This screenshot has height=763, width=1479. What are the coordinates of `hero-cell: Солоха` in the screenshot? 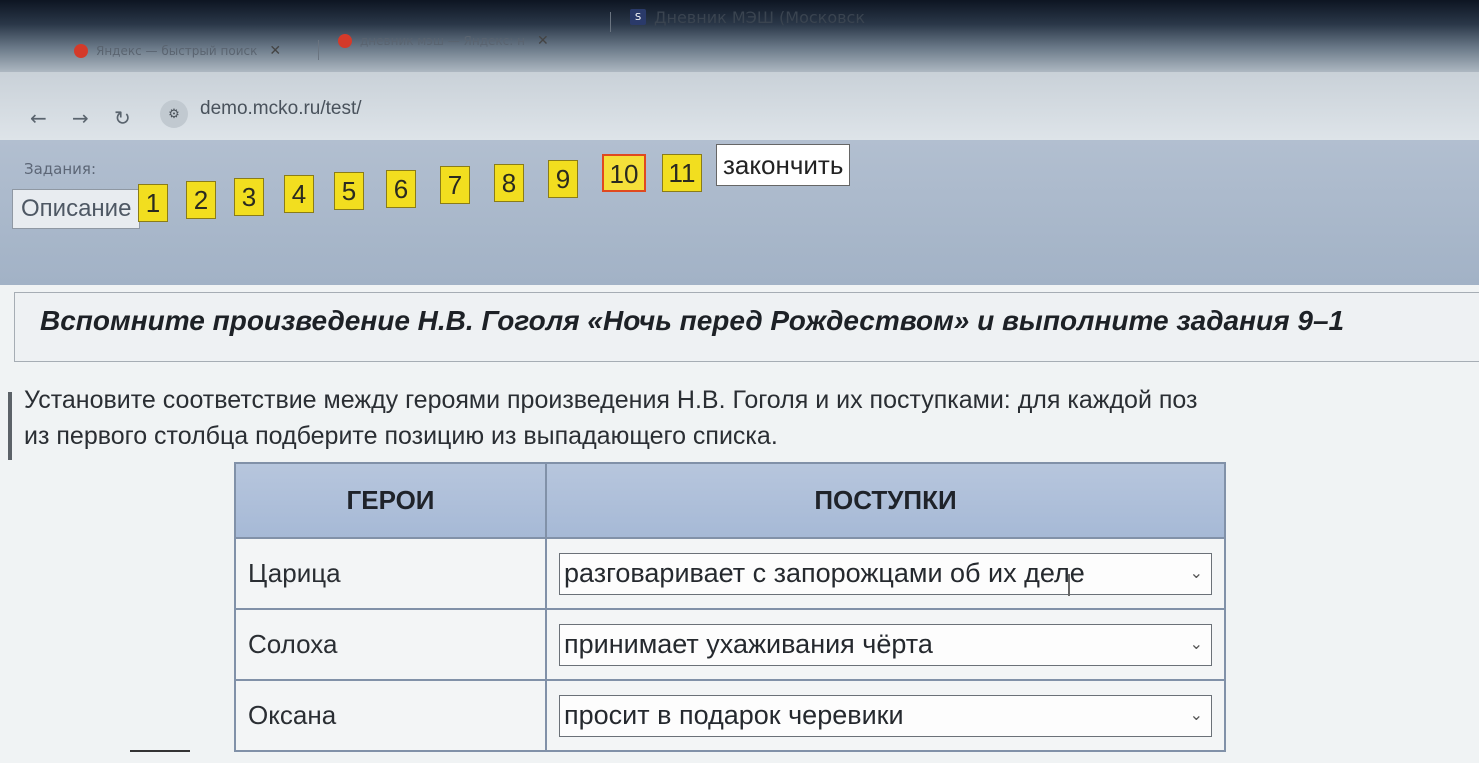 It's located at (390, 645).